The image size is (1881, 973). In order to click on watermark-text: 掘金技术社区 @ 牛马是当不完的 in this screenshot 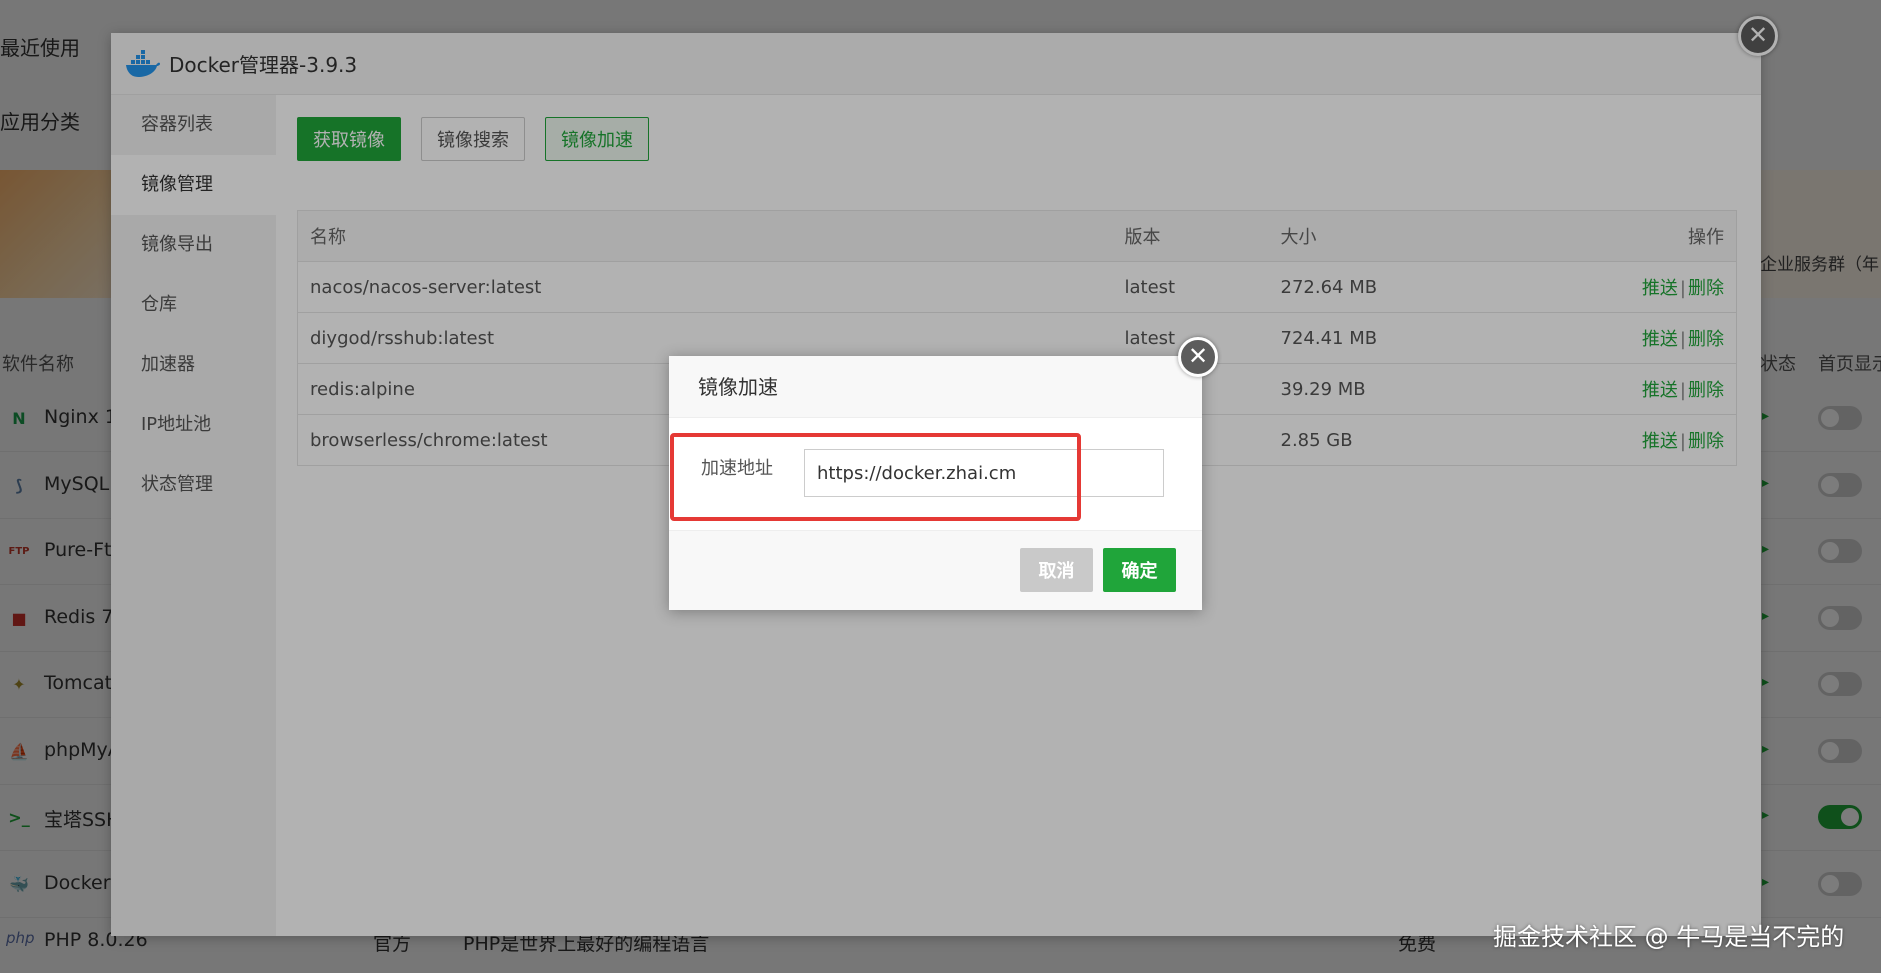, I will do `click(1669, 937)`.